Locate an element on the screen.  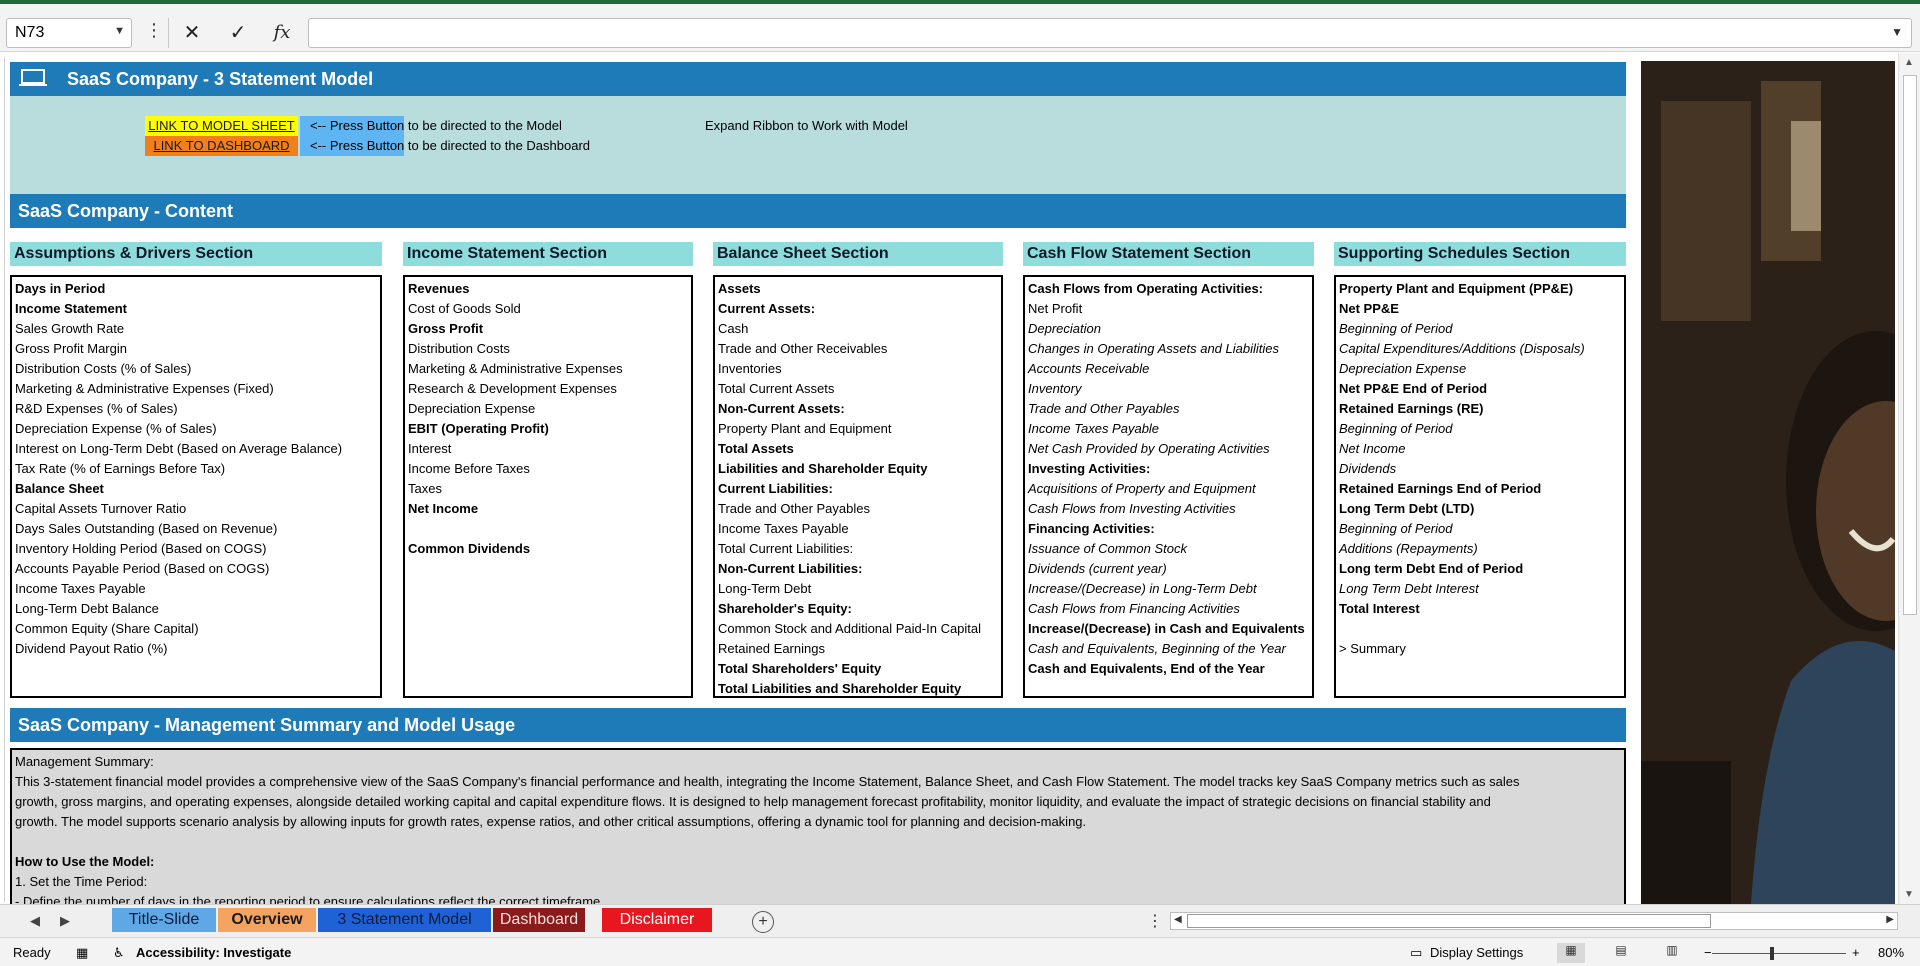
scroll-down-icon: ▼ is located at coordinates (1909, 894).